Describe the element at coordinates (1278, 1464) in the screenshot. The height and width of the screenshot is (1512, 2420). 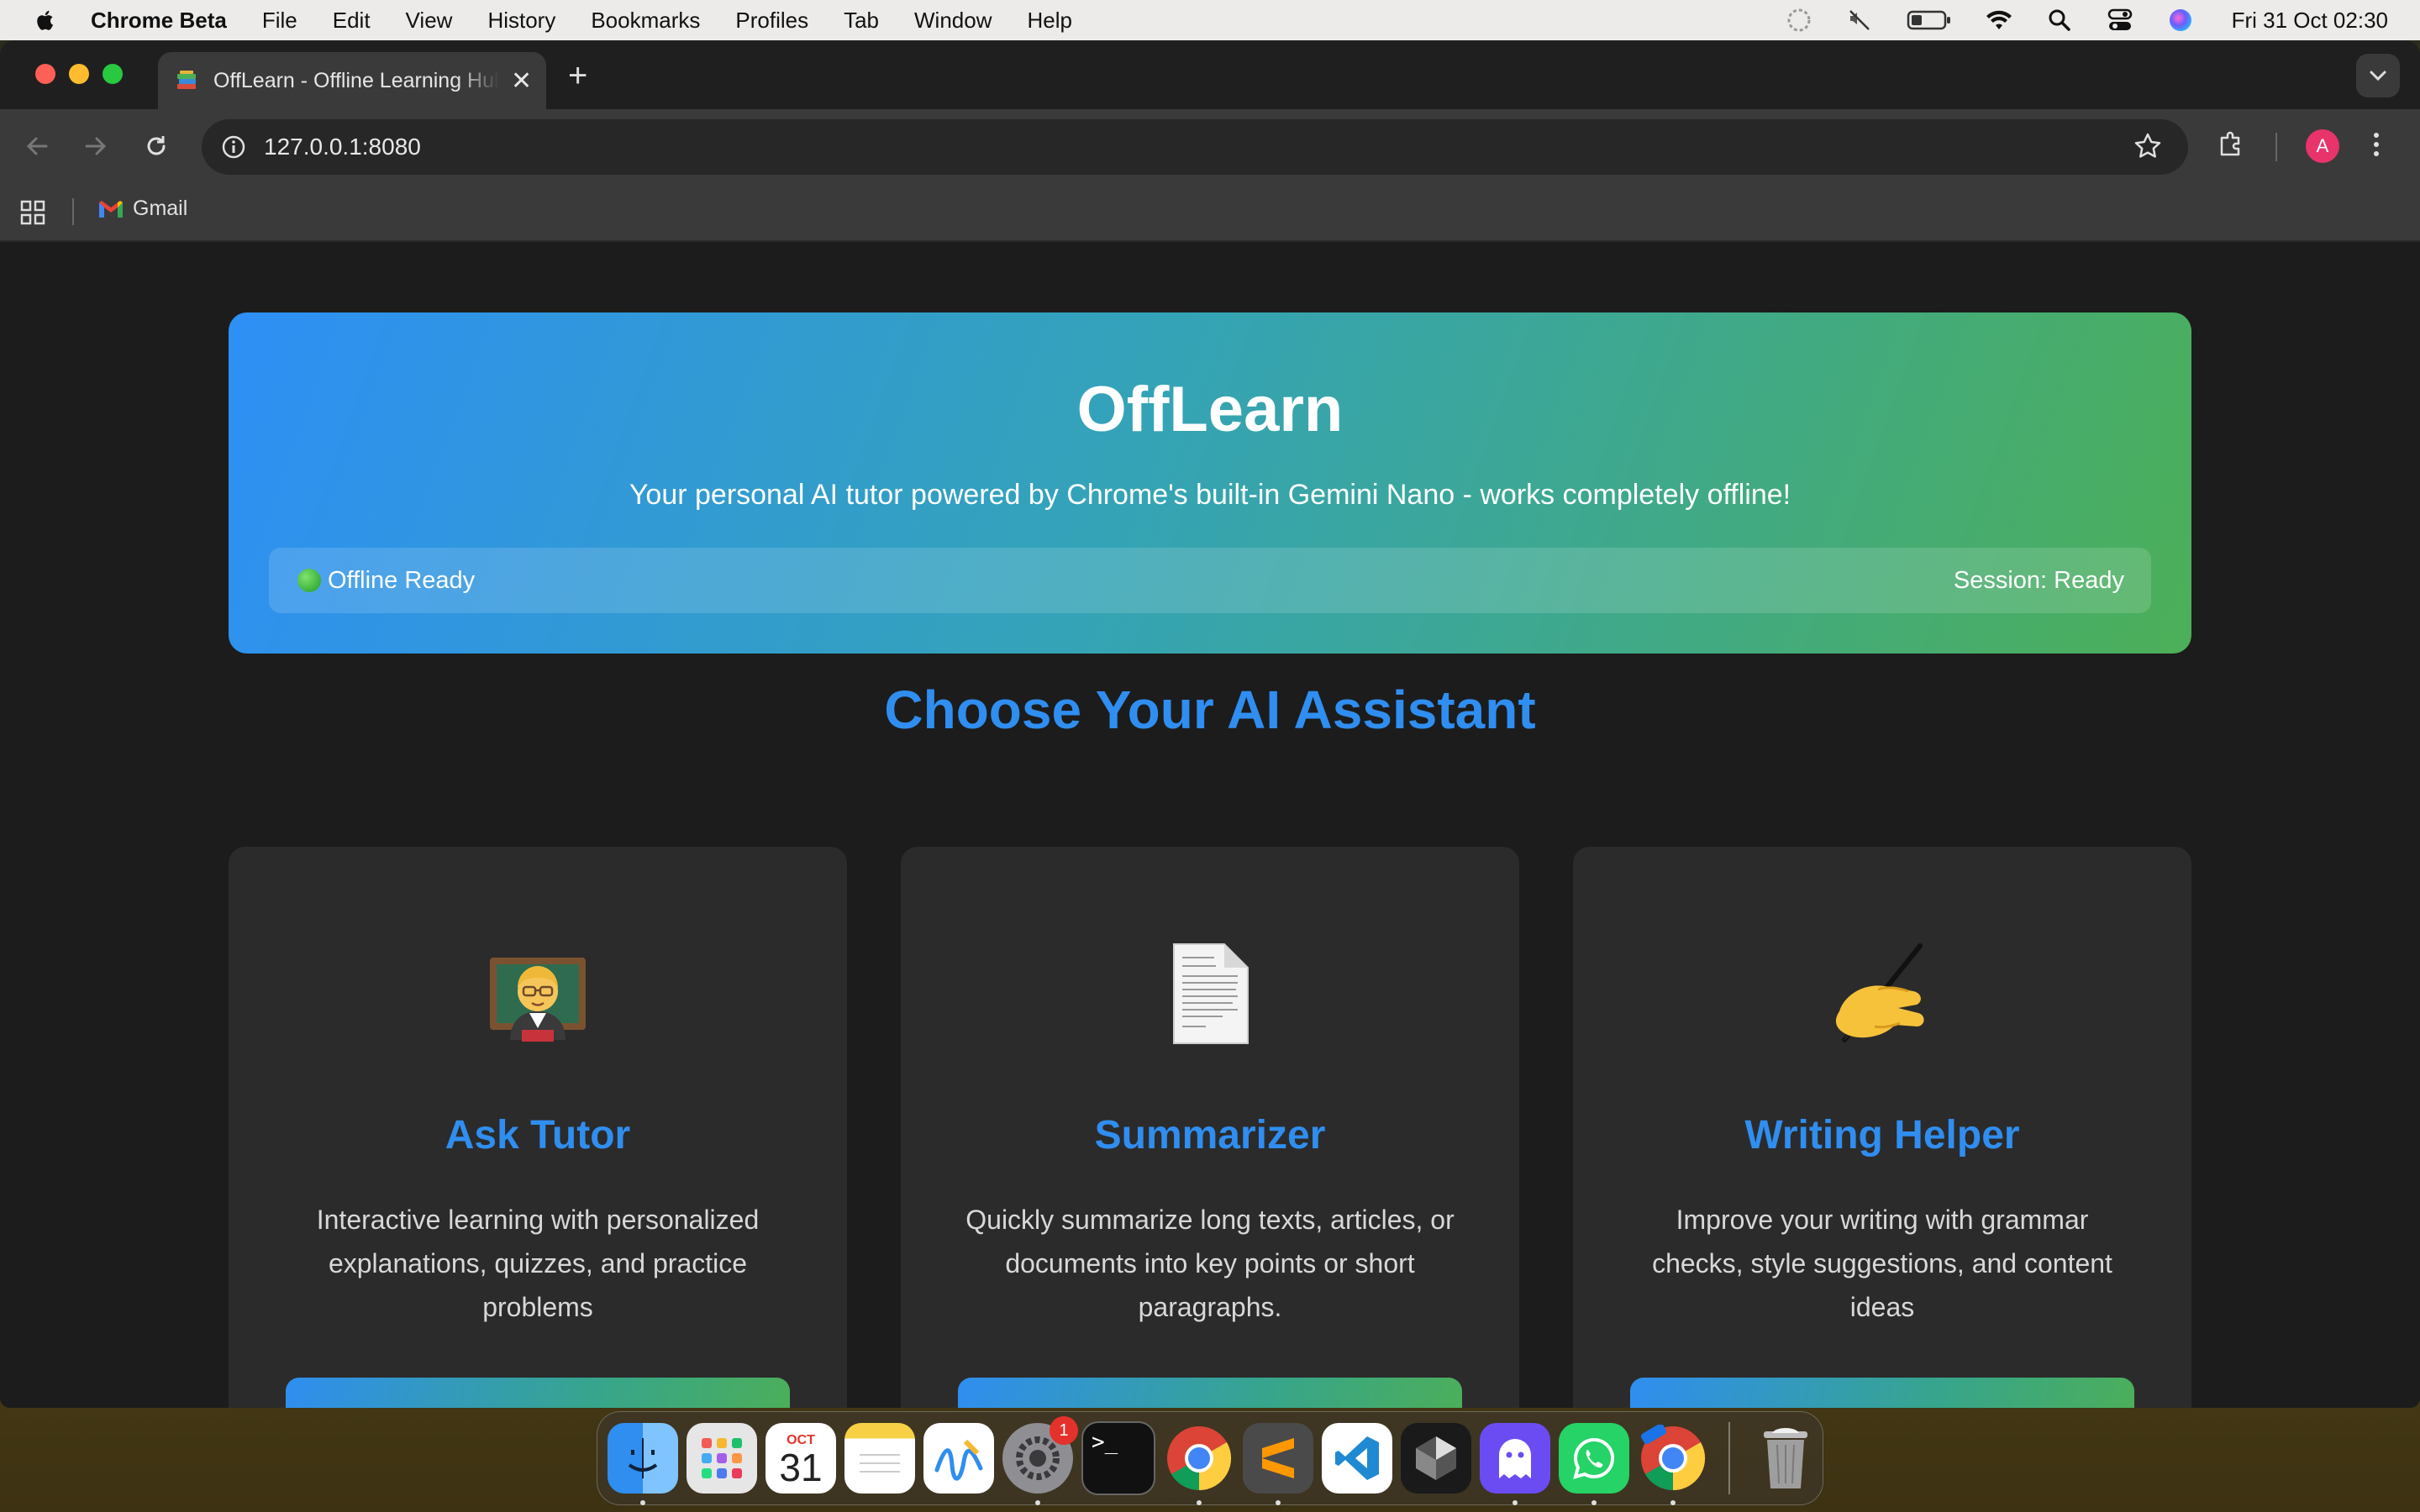
I see `dock-sublime-text-icon` at that location.